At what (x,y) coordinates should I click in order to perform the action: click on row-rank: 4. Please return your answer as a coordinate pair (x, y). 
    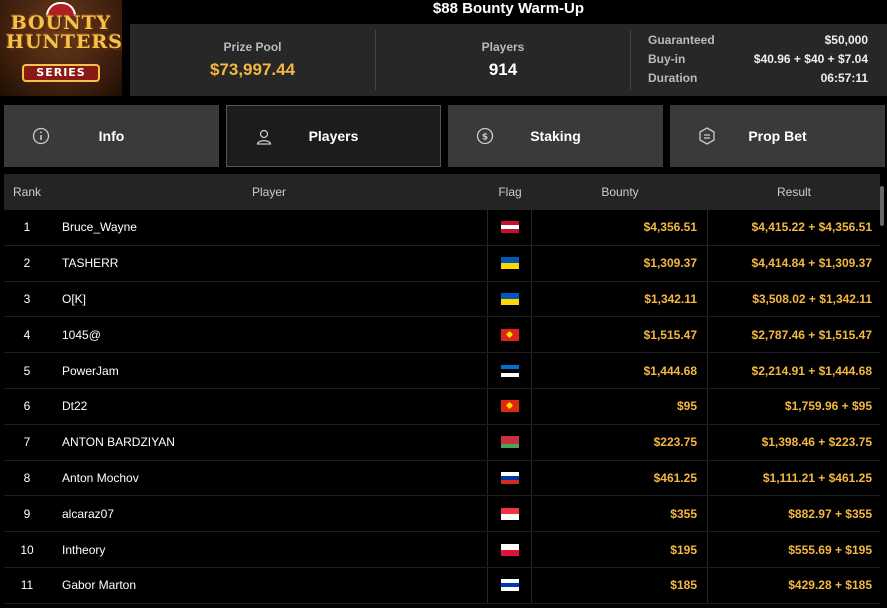
    Looking at the image, I should click on (27, 334).